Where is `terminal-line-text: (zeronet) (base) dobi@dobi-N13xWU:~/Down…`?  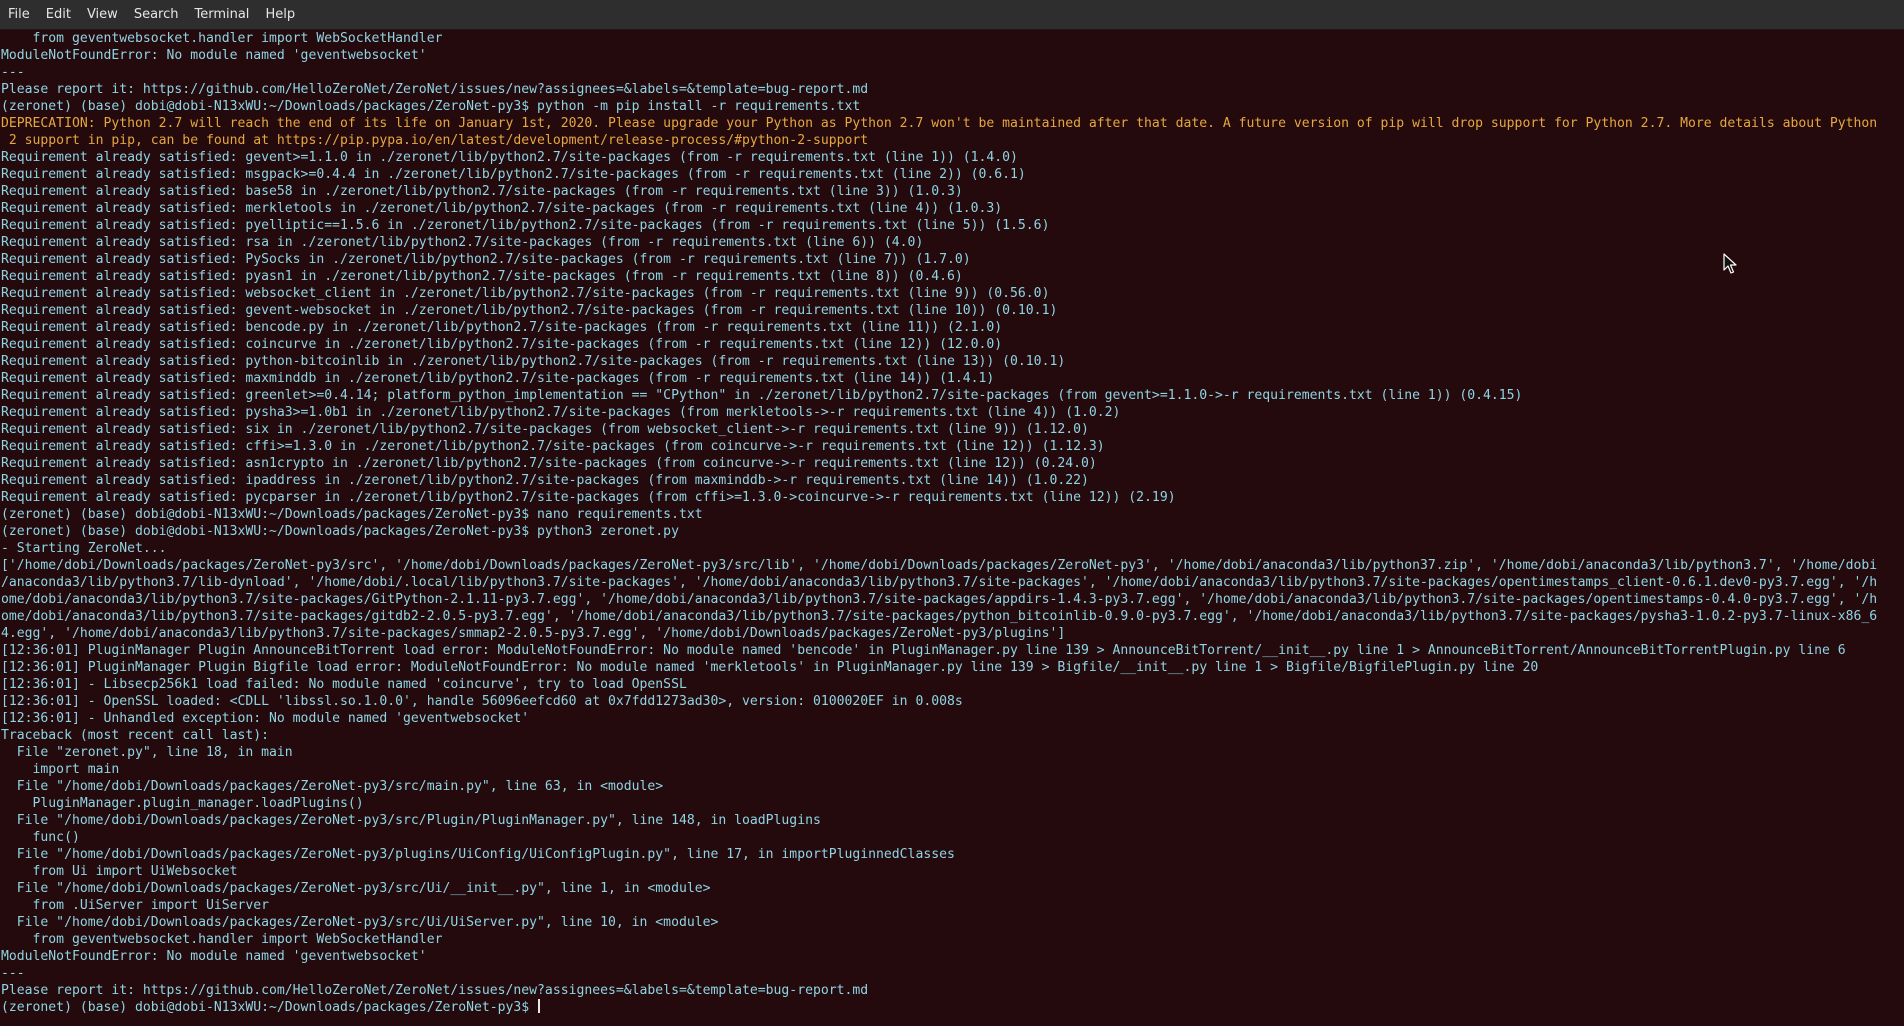
terminal-line-text: (zeronet) (base) dobi@dobi-N13xWU:~/Down… is located at coordinates (340, 531).